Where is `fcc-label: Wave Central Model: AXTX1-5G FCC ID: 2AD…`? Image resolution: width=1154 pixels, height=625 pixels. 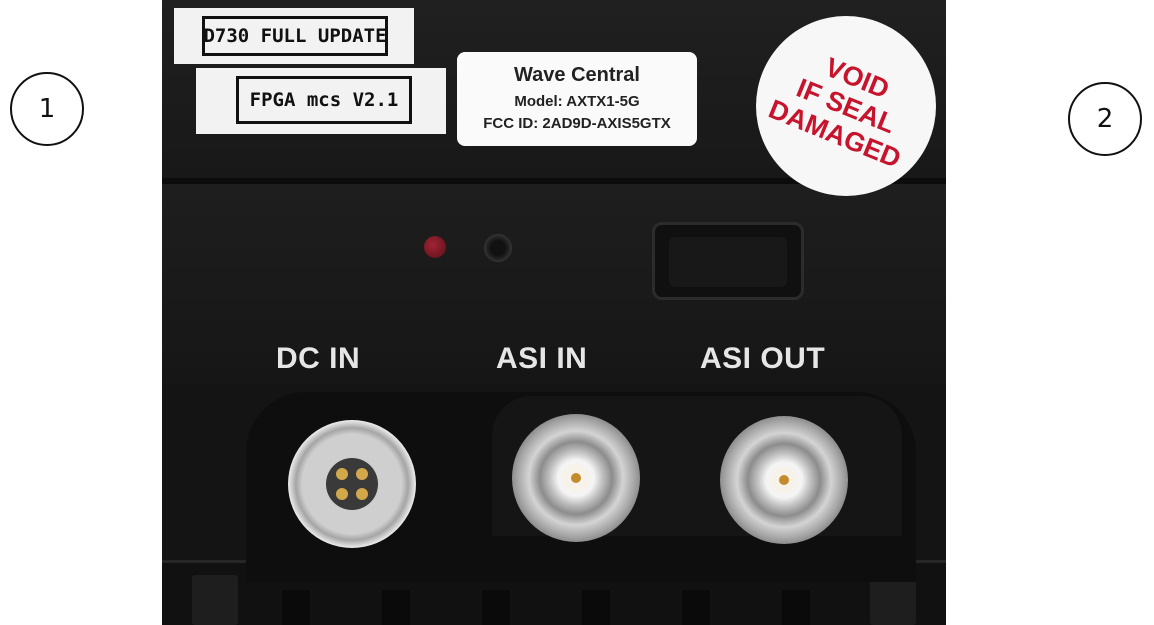
fcc-label: Wave Central Model: AXTX1-5G FCC ID: 2AD… is located at coordinates (577, 99).